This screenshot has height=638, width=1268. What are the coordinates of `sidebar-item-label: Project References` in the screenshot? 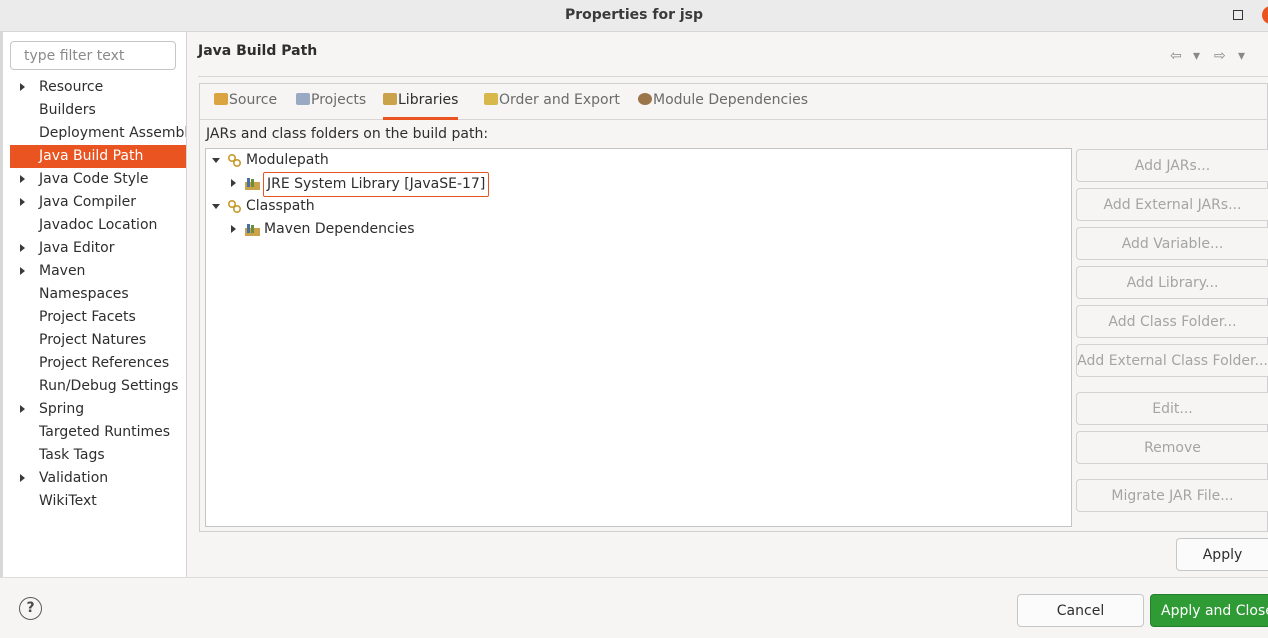 It's located at (104, 363).